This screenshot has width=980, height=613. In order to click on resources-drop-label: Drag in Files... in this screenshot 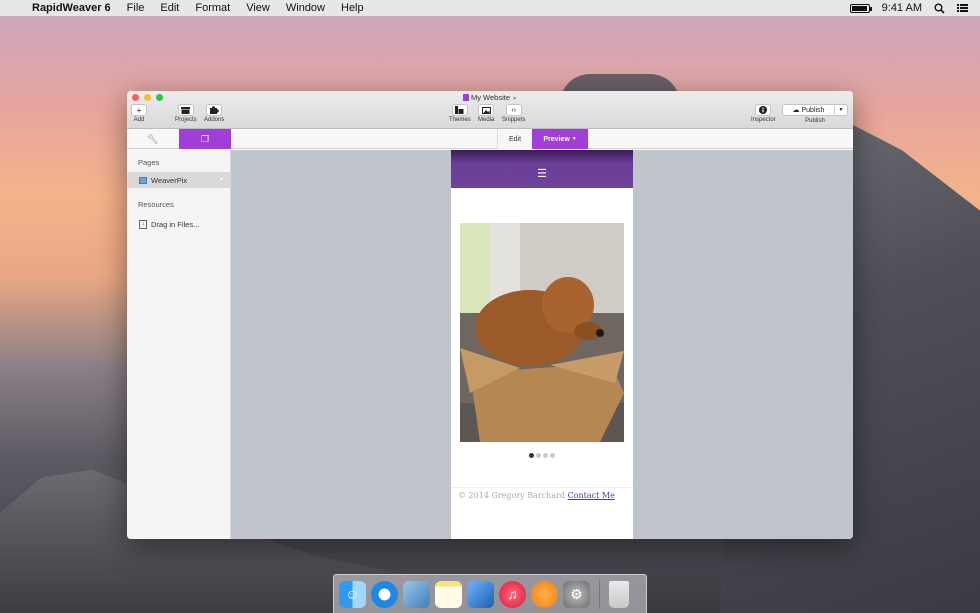, I will do `click(175, 224)`.